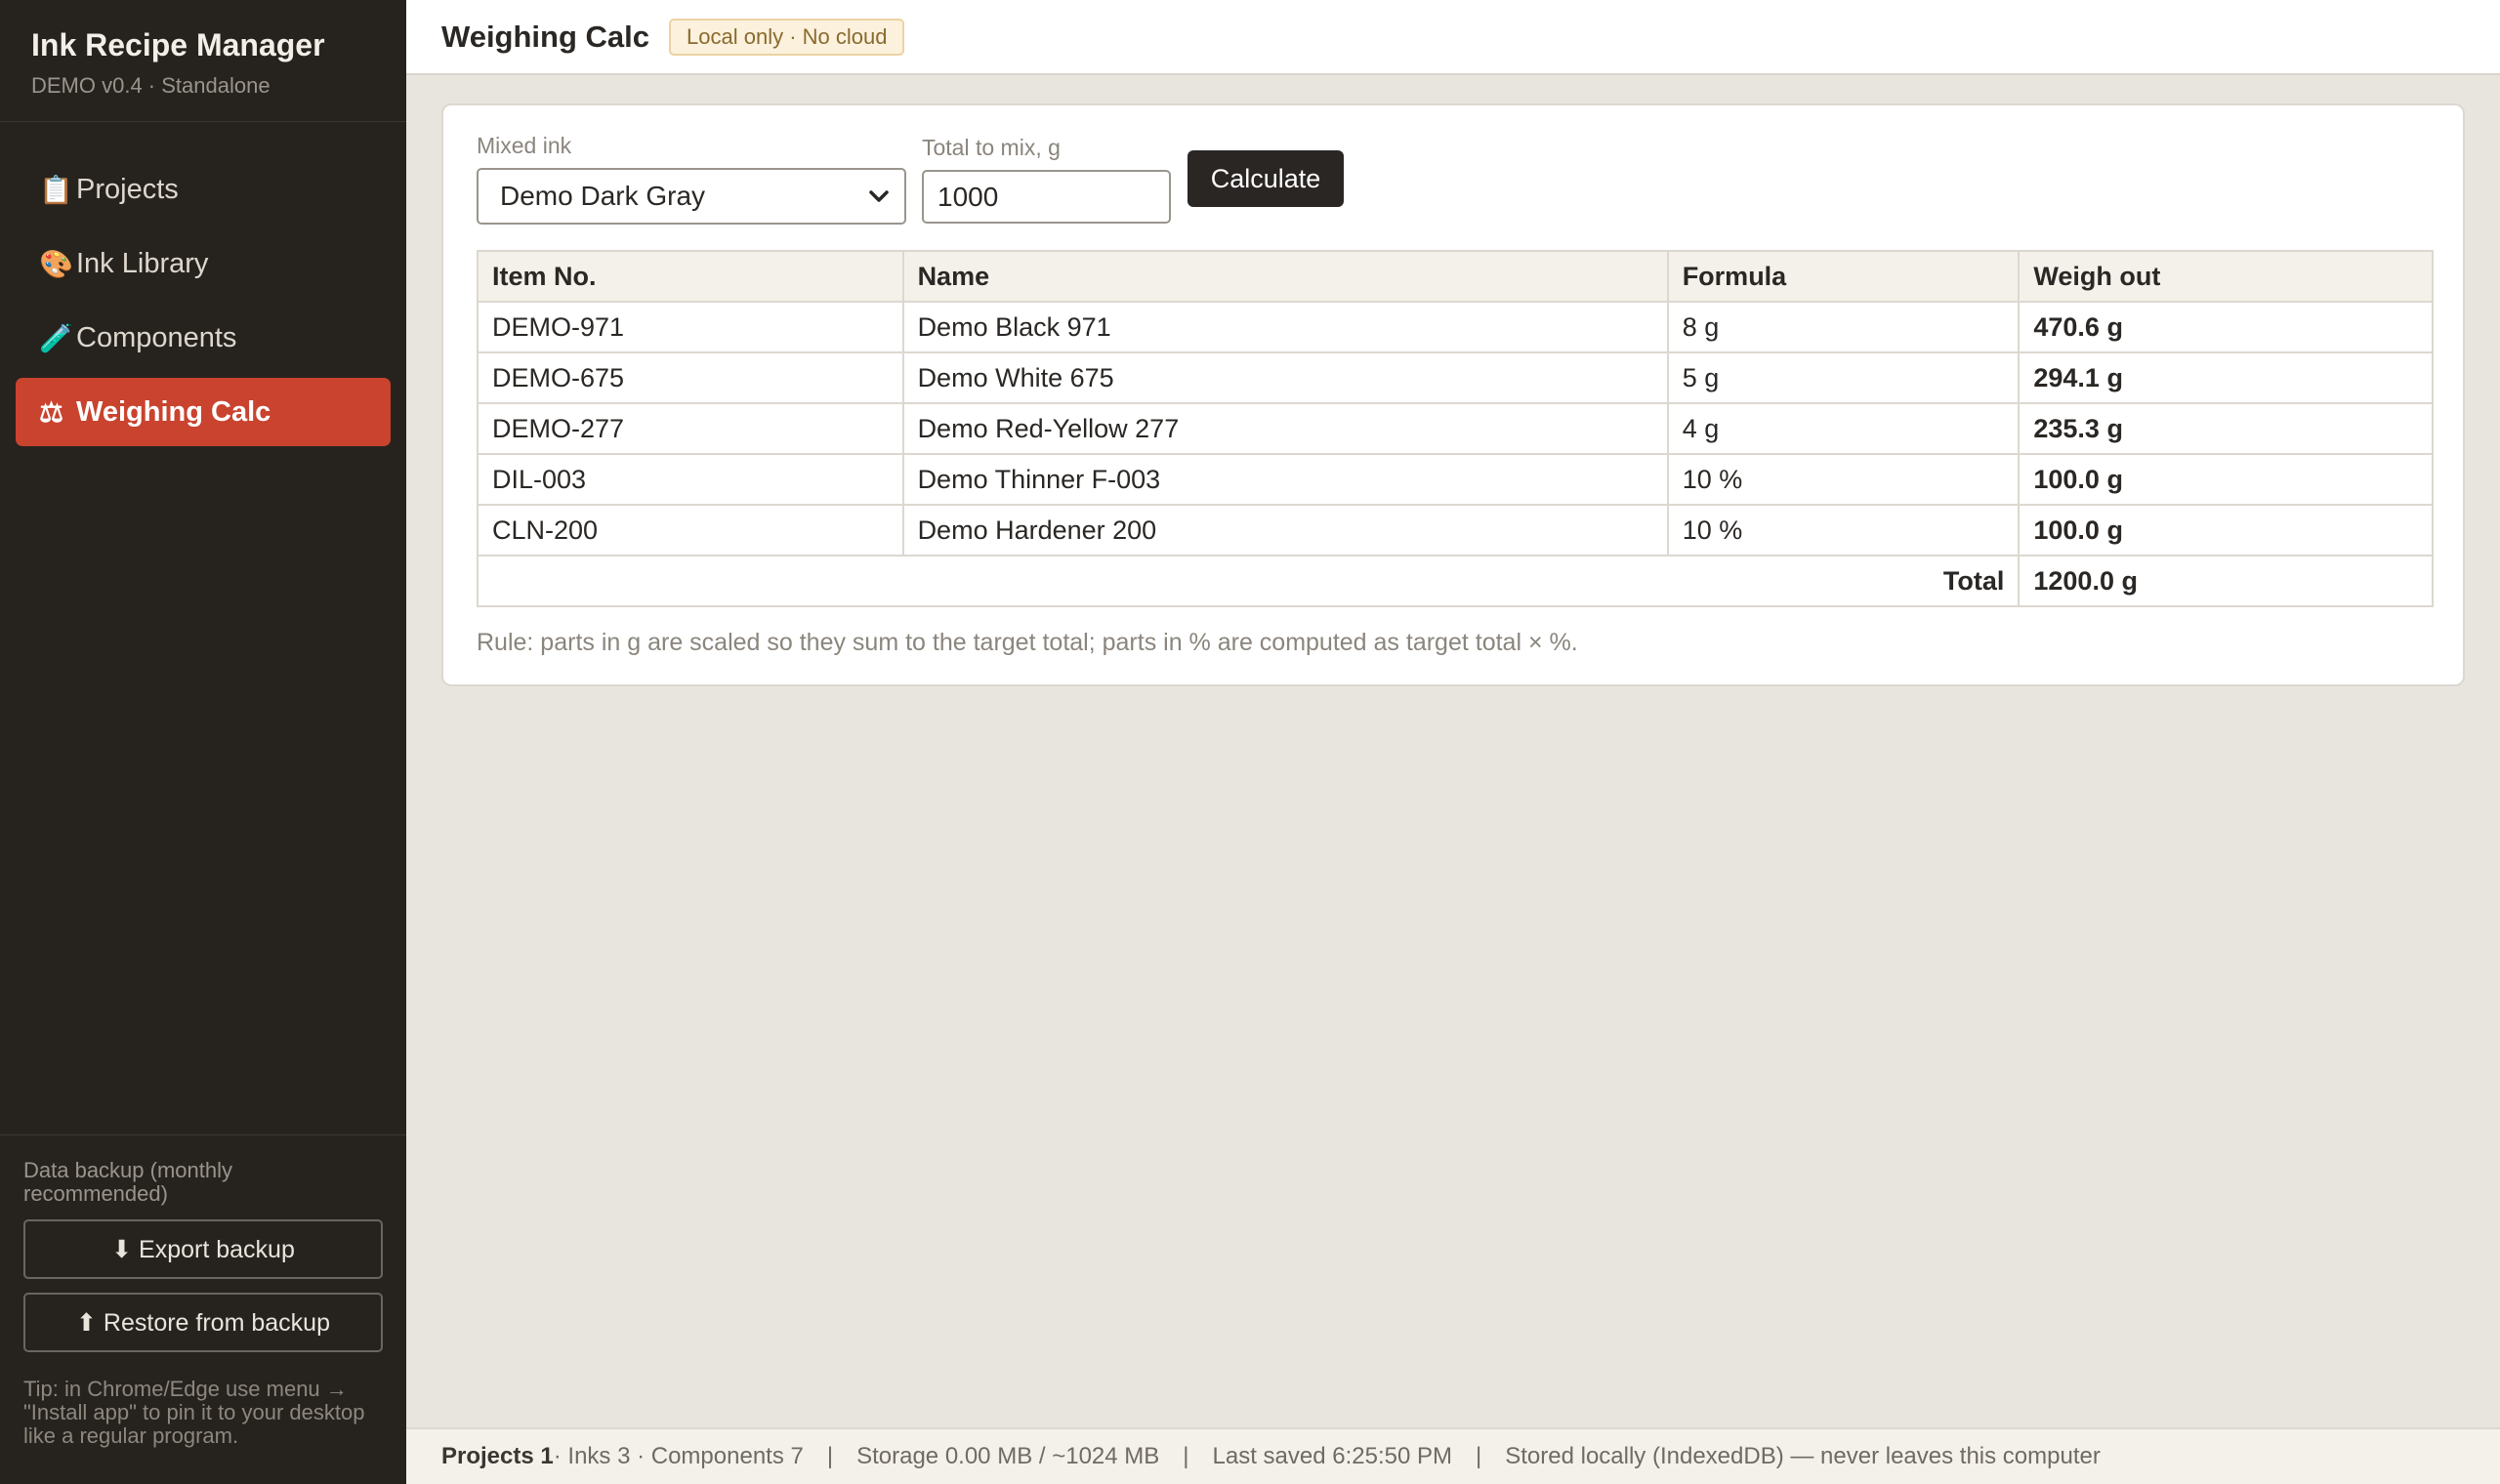 The height and width of the screenshot is (1484, 2500). I want to click on sidebar-item-ink-library: 🎨 Ink Library, so click(203, 264).